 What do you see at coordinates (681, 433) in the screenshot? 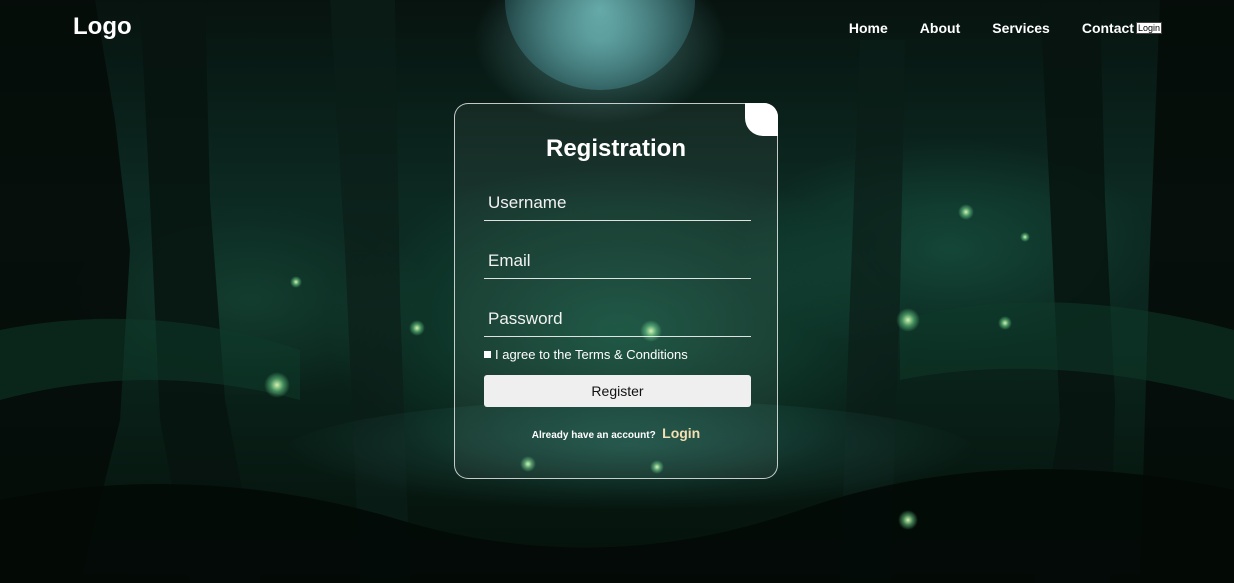
I see `login-link: Login` at bounding box center [681, 433].